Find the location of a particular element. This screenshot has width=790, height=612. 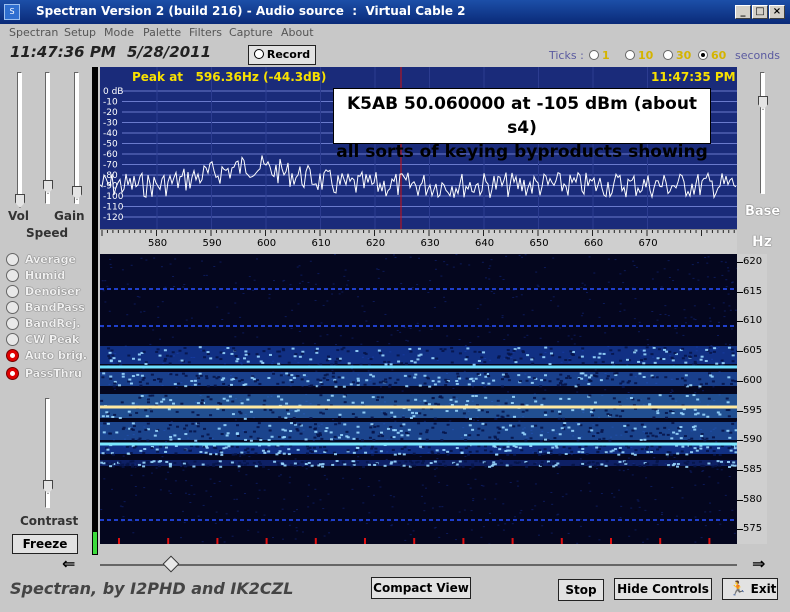

tick-option-30: 30 is located at coordinates (677, 55).